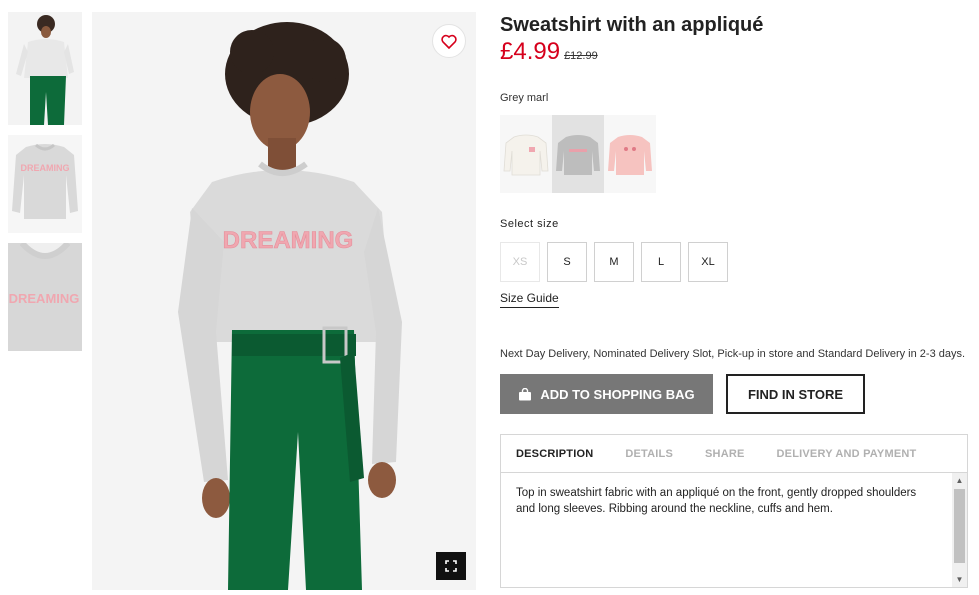 The height and width of the screenshot is (595, 979). Describe the element at coordinates (288, 240) in the screenshot. I see `main-print-text: DREAMING` at that location.